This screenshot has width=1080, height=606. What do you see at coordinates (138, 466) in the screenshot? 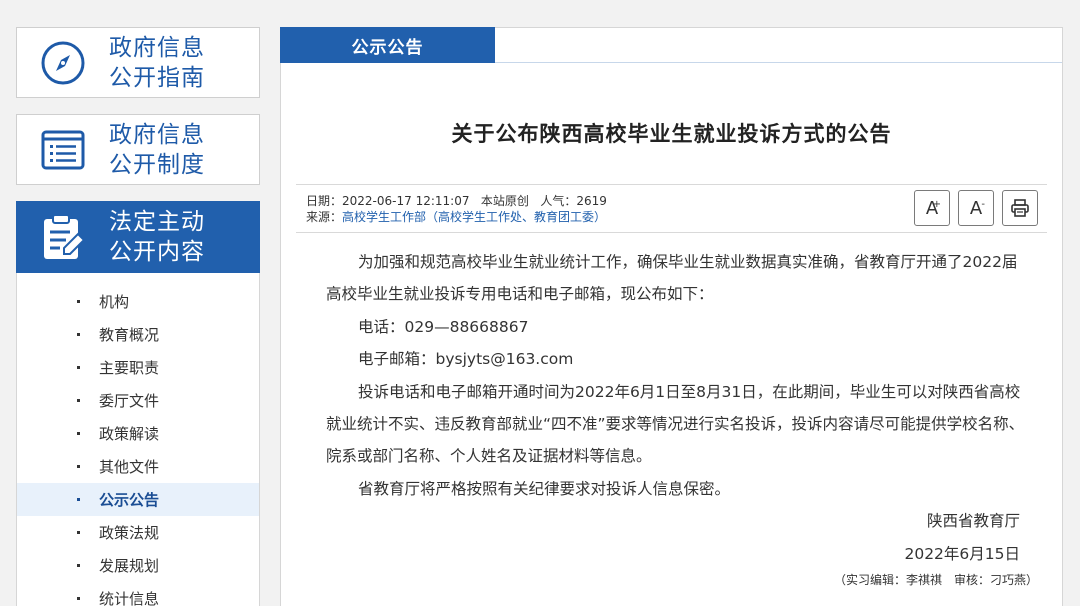
I see `sidebar-item-other-documents: 其他文件` at bounding box center [138, 466].